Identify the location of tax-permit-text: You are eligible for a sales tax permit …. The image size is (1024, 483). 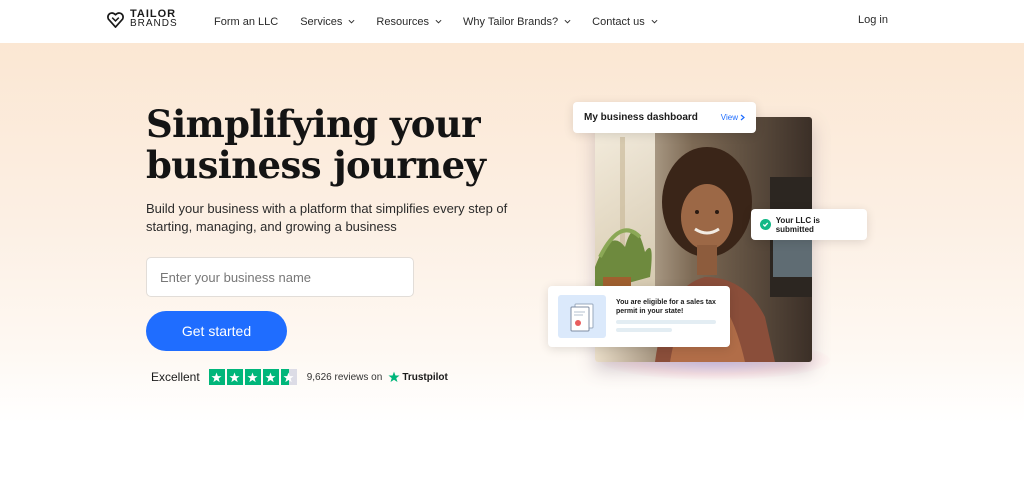
(666, 307).